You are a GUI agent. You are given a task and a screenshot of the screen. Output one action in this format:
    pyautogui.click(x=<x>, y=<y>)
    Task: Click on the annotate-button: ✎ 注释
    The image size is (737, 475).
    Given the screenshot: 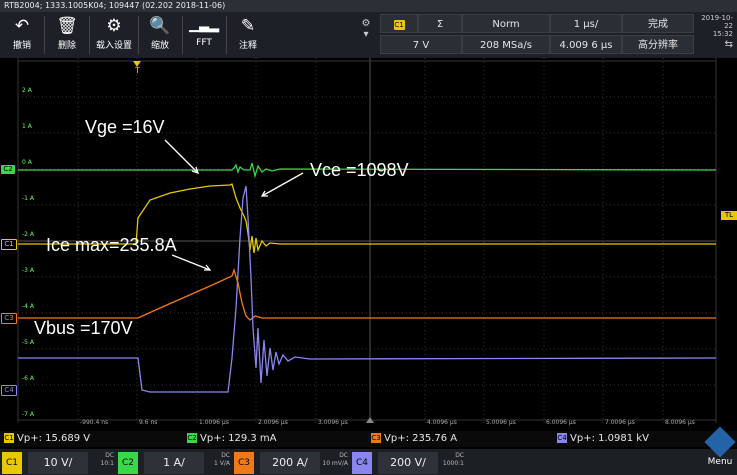 What is the action you would take?
    pyautogui.click(x=248, y=35)
    